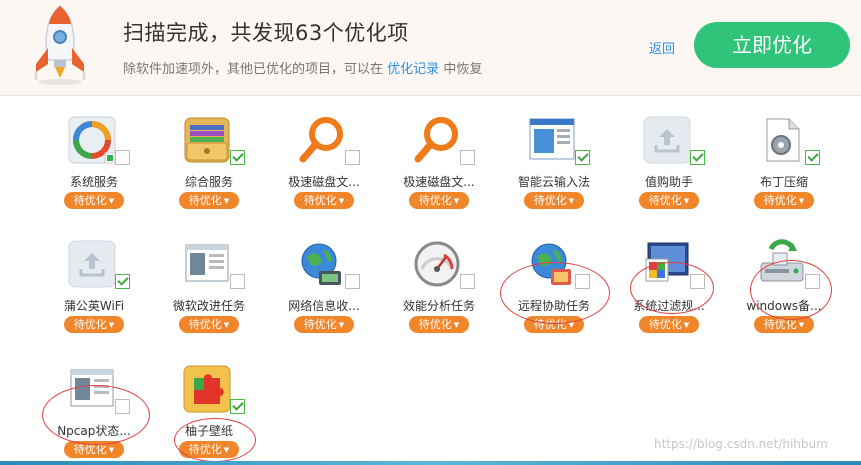 The height and width of the screenshot is (465, 861). I want to click on optimize-item: Npcap状态... 待优化 ▼, so click(94, 401).